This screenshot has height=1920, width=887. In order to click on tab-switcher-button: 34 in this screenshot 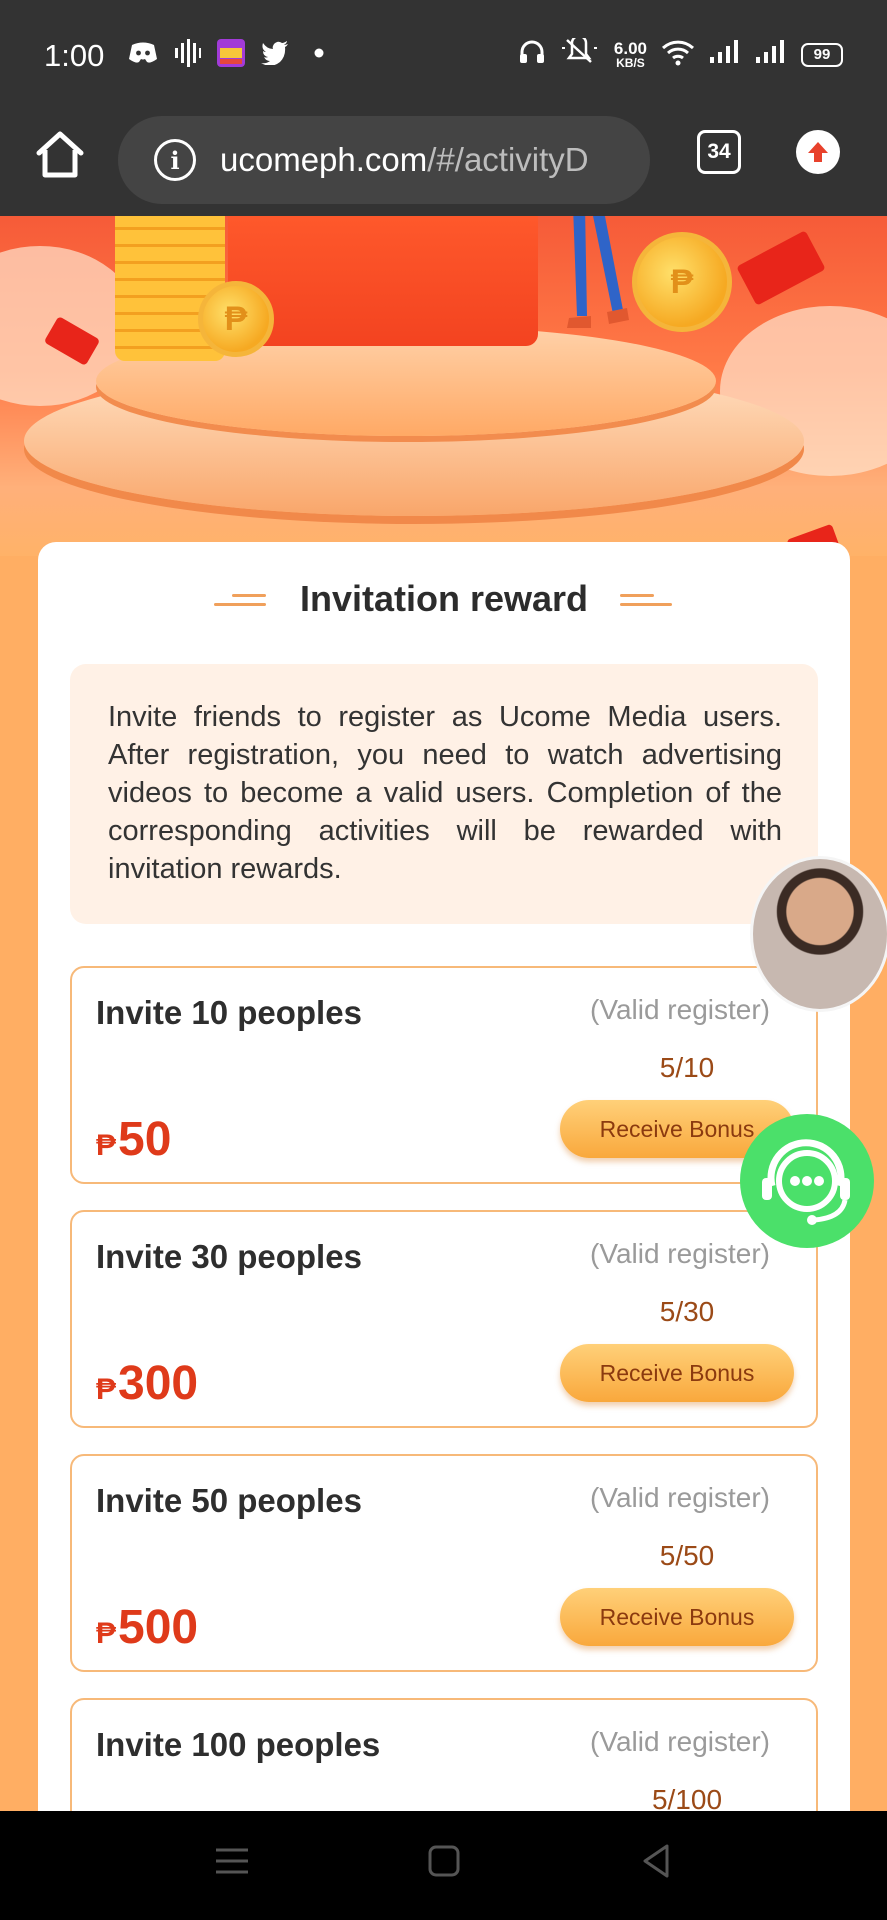, I will do `click(719, 152)`.